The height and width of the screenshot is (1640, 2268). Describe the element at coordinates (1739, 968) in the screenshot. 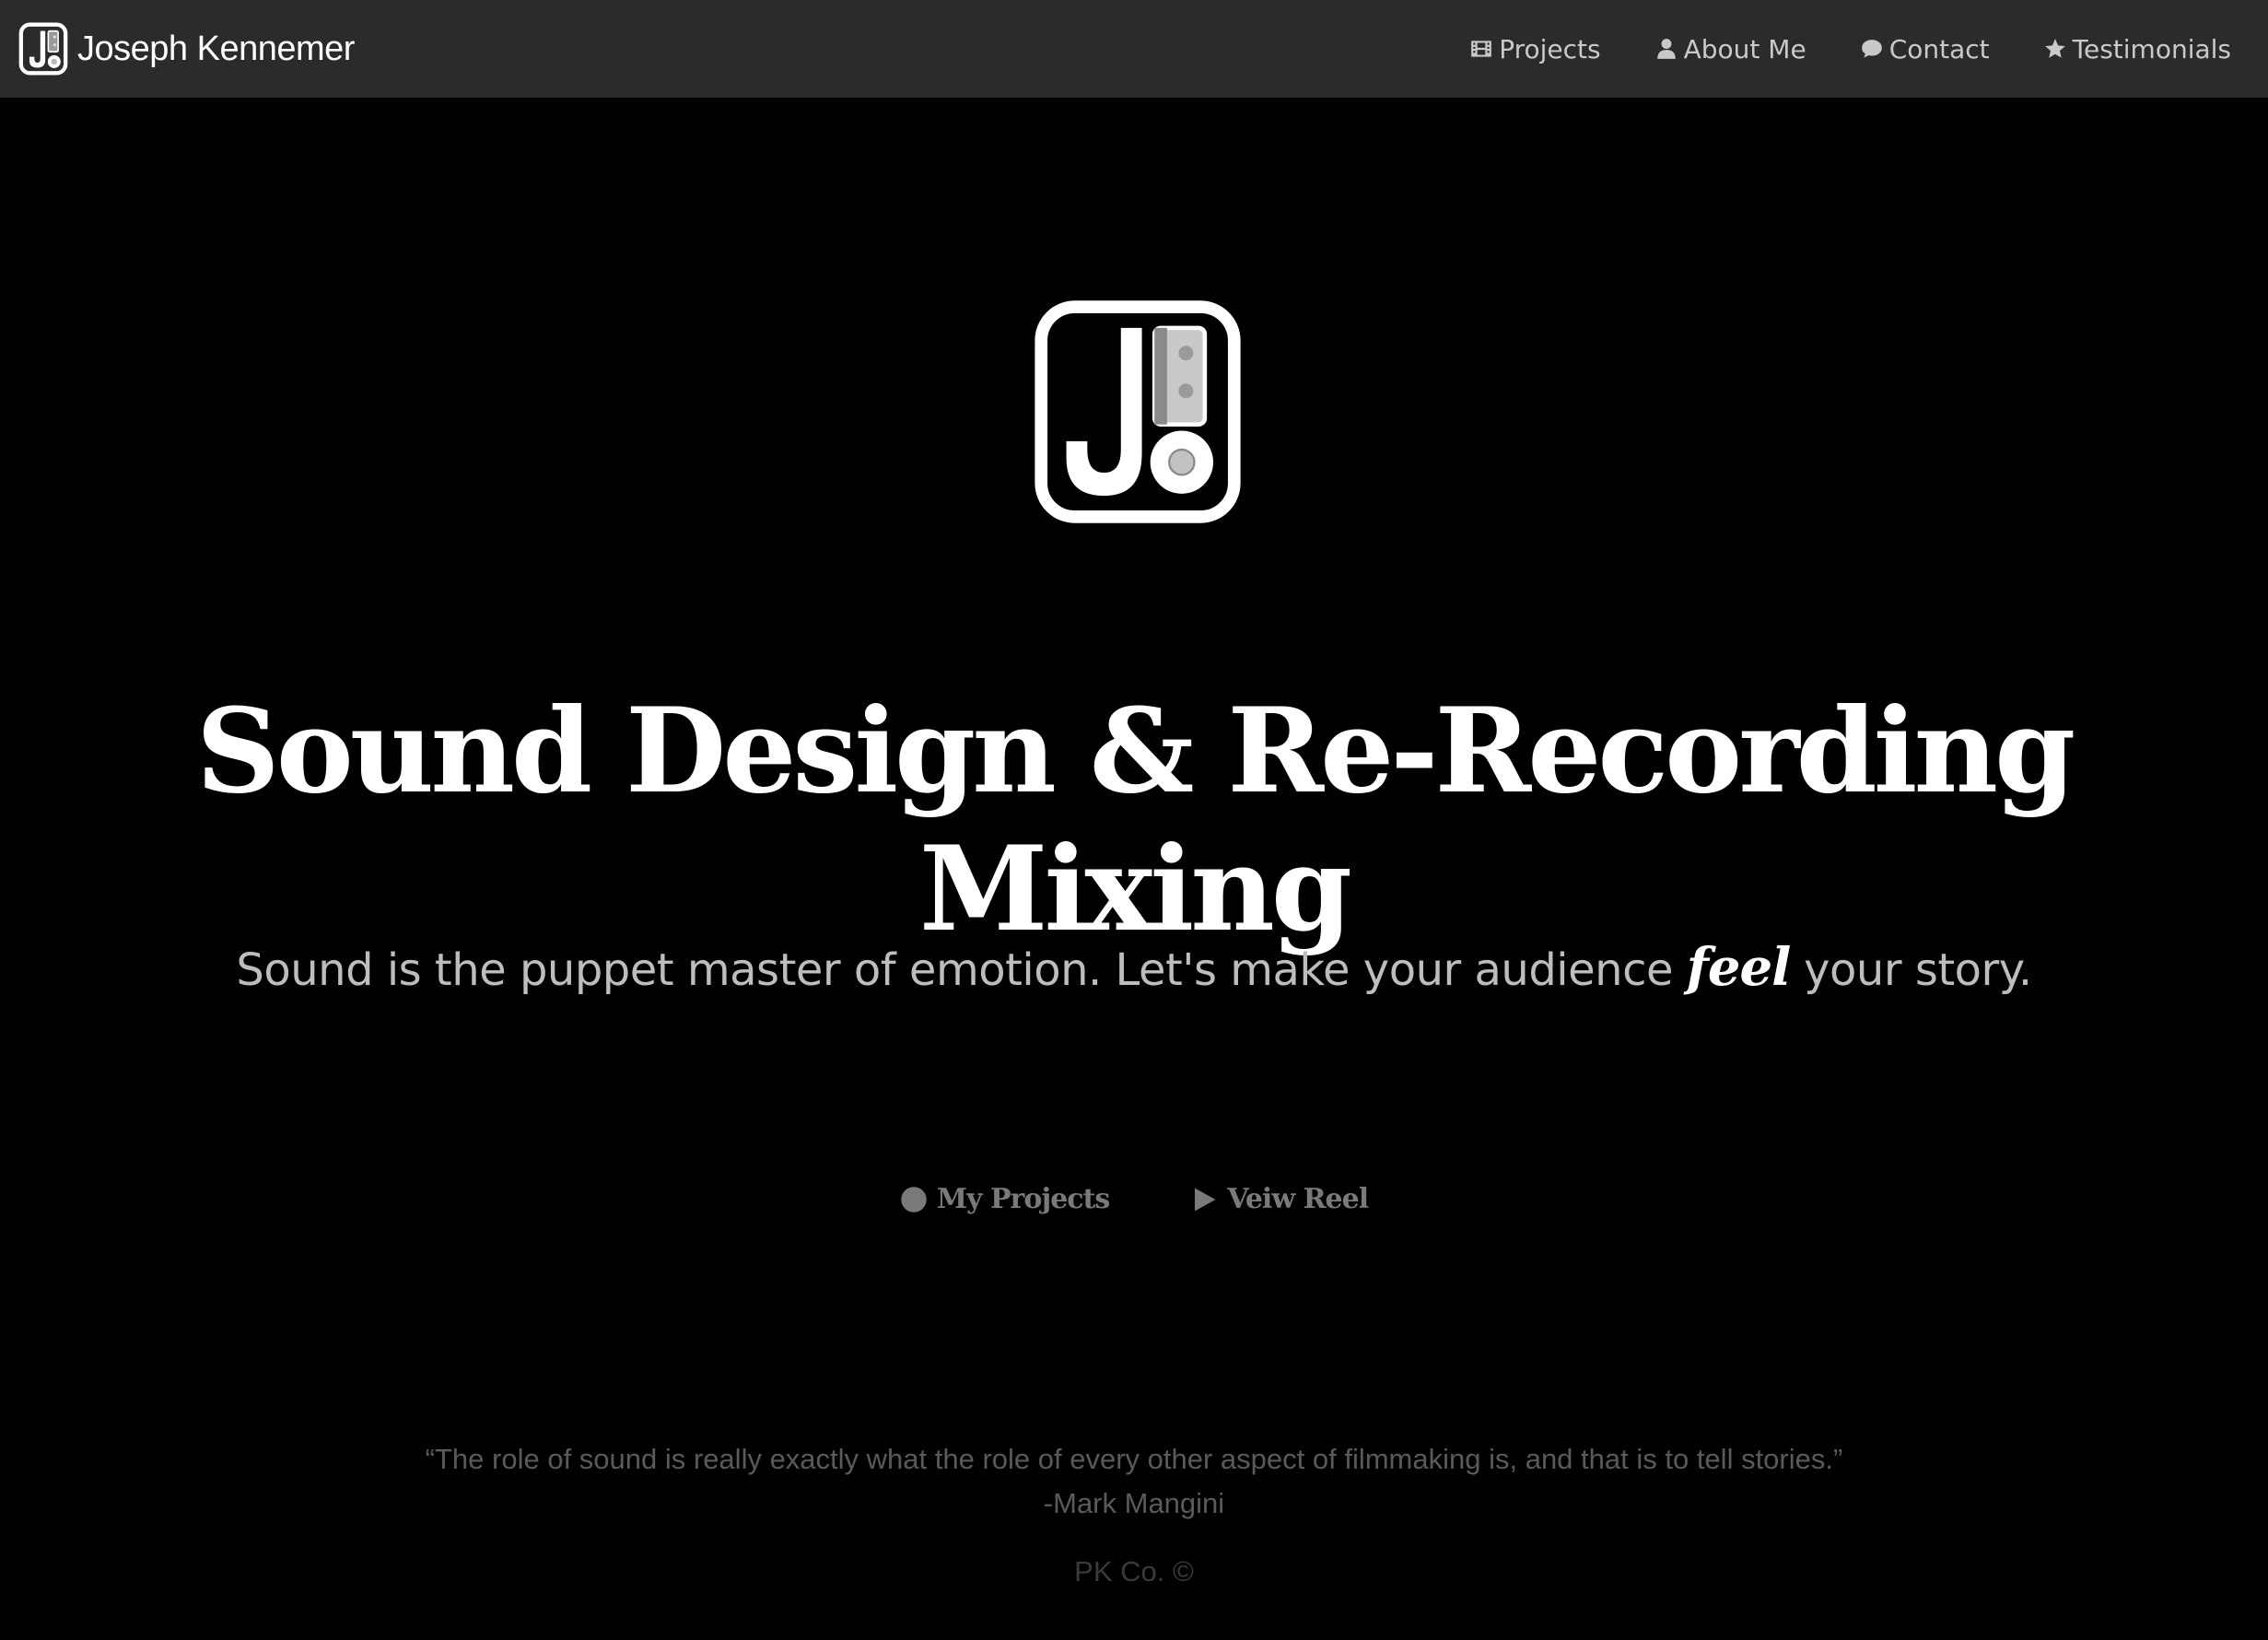

I see `tagline-emphasis: feel` at that location.